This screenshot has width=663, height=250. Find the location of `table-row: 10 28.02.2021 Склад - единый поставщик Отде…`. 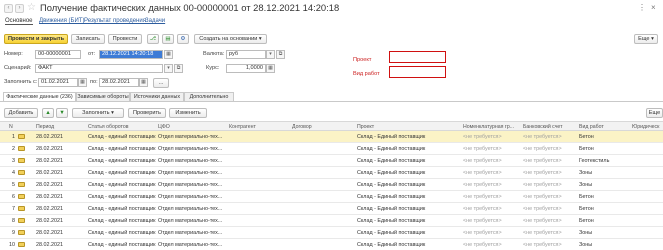

table-row: 10 28.02.2021 Склад - единый поставщик Отде… is located at coordinates (331, 244).